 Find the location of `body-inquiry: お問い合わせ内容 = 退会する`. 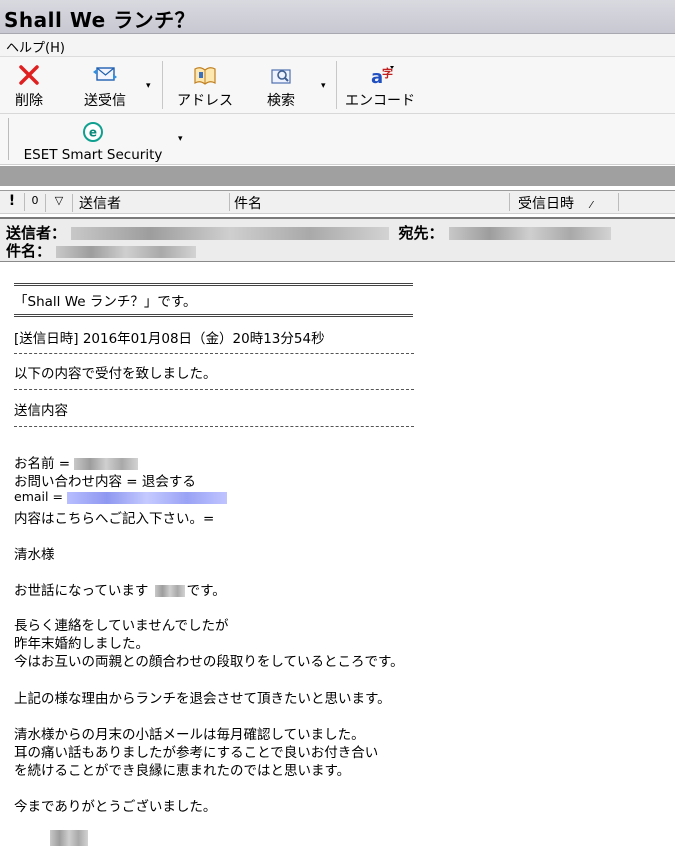

body-inquiry: お問い合わせ内容 = 退会する is located at coordinates (105, 482).